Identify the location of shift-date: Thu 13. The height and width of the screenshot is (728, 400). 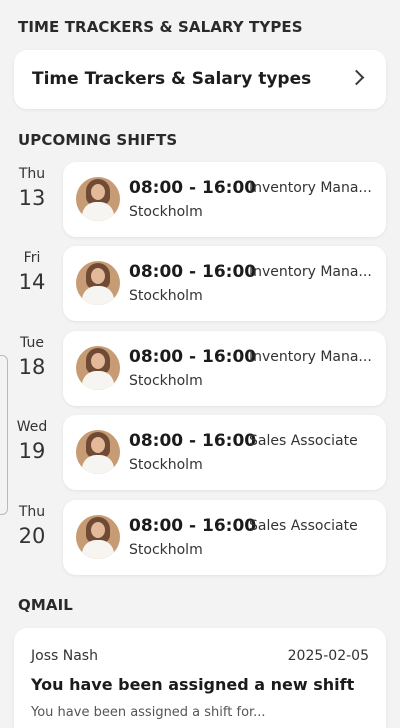
(32, 188).